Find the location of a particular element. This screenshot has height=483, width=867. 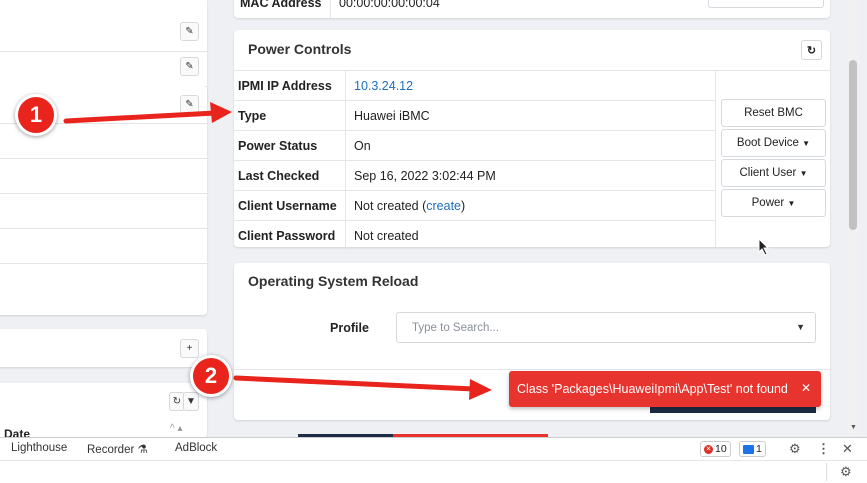

power-refresh-button: ↻ is located at coordinates (811, 50).